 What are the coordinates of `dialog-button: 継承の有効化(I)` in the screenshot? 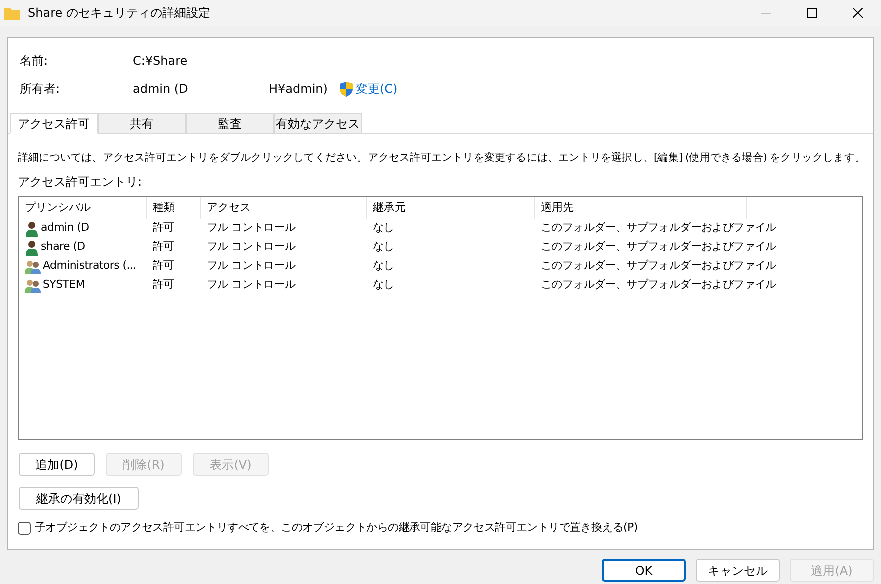 It's located at (79, 498).